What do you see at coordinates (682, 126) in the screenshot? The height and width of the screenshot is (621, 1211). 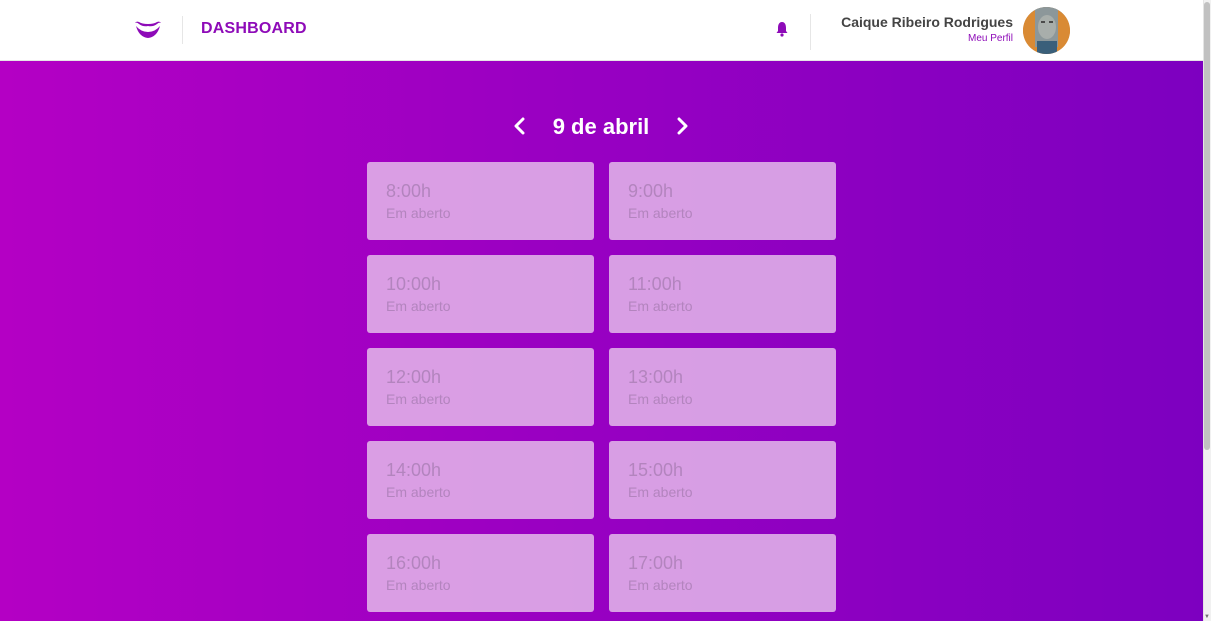 I see `chevron-right-icon` at bounding box center [682, 126].